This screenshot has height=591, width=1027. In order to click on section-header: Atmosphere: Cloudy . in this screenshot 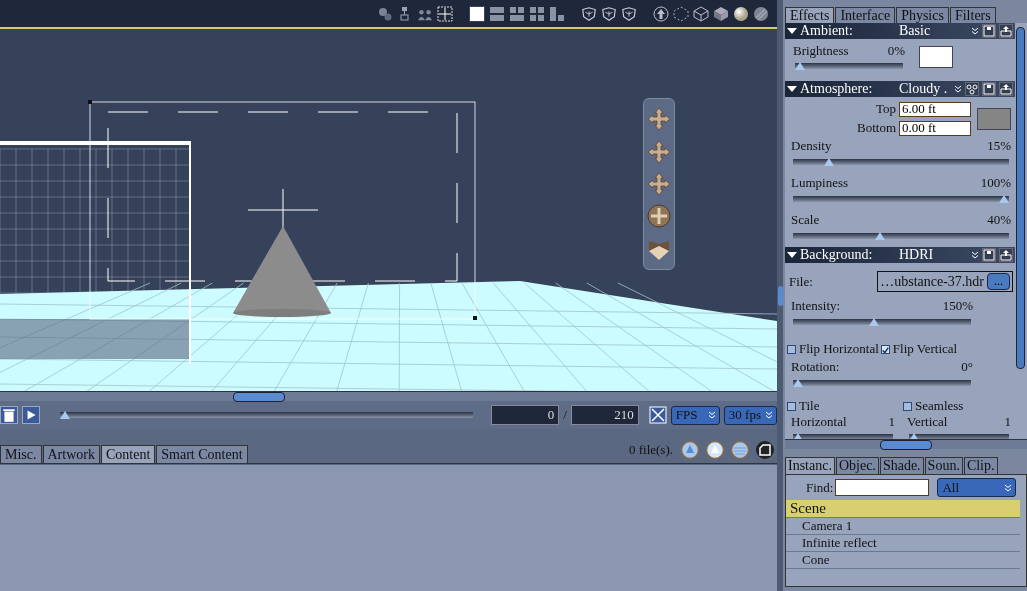, I will do `click(900, 89)`.